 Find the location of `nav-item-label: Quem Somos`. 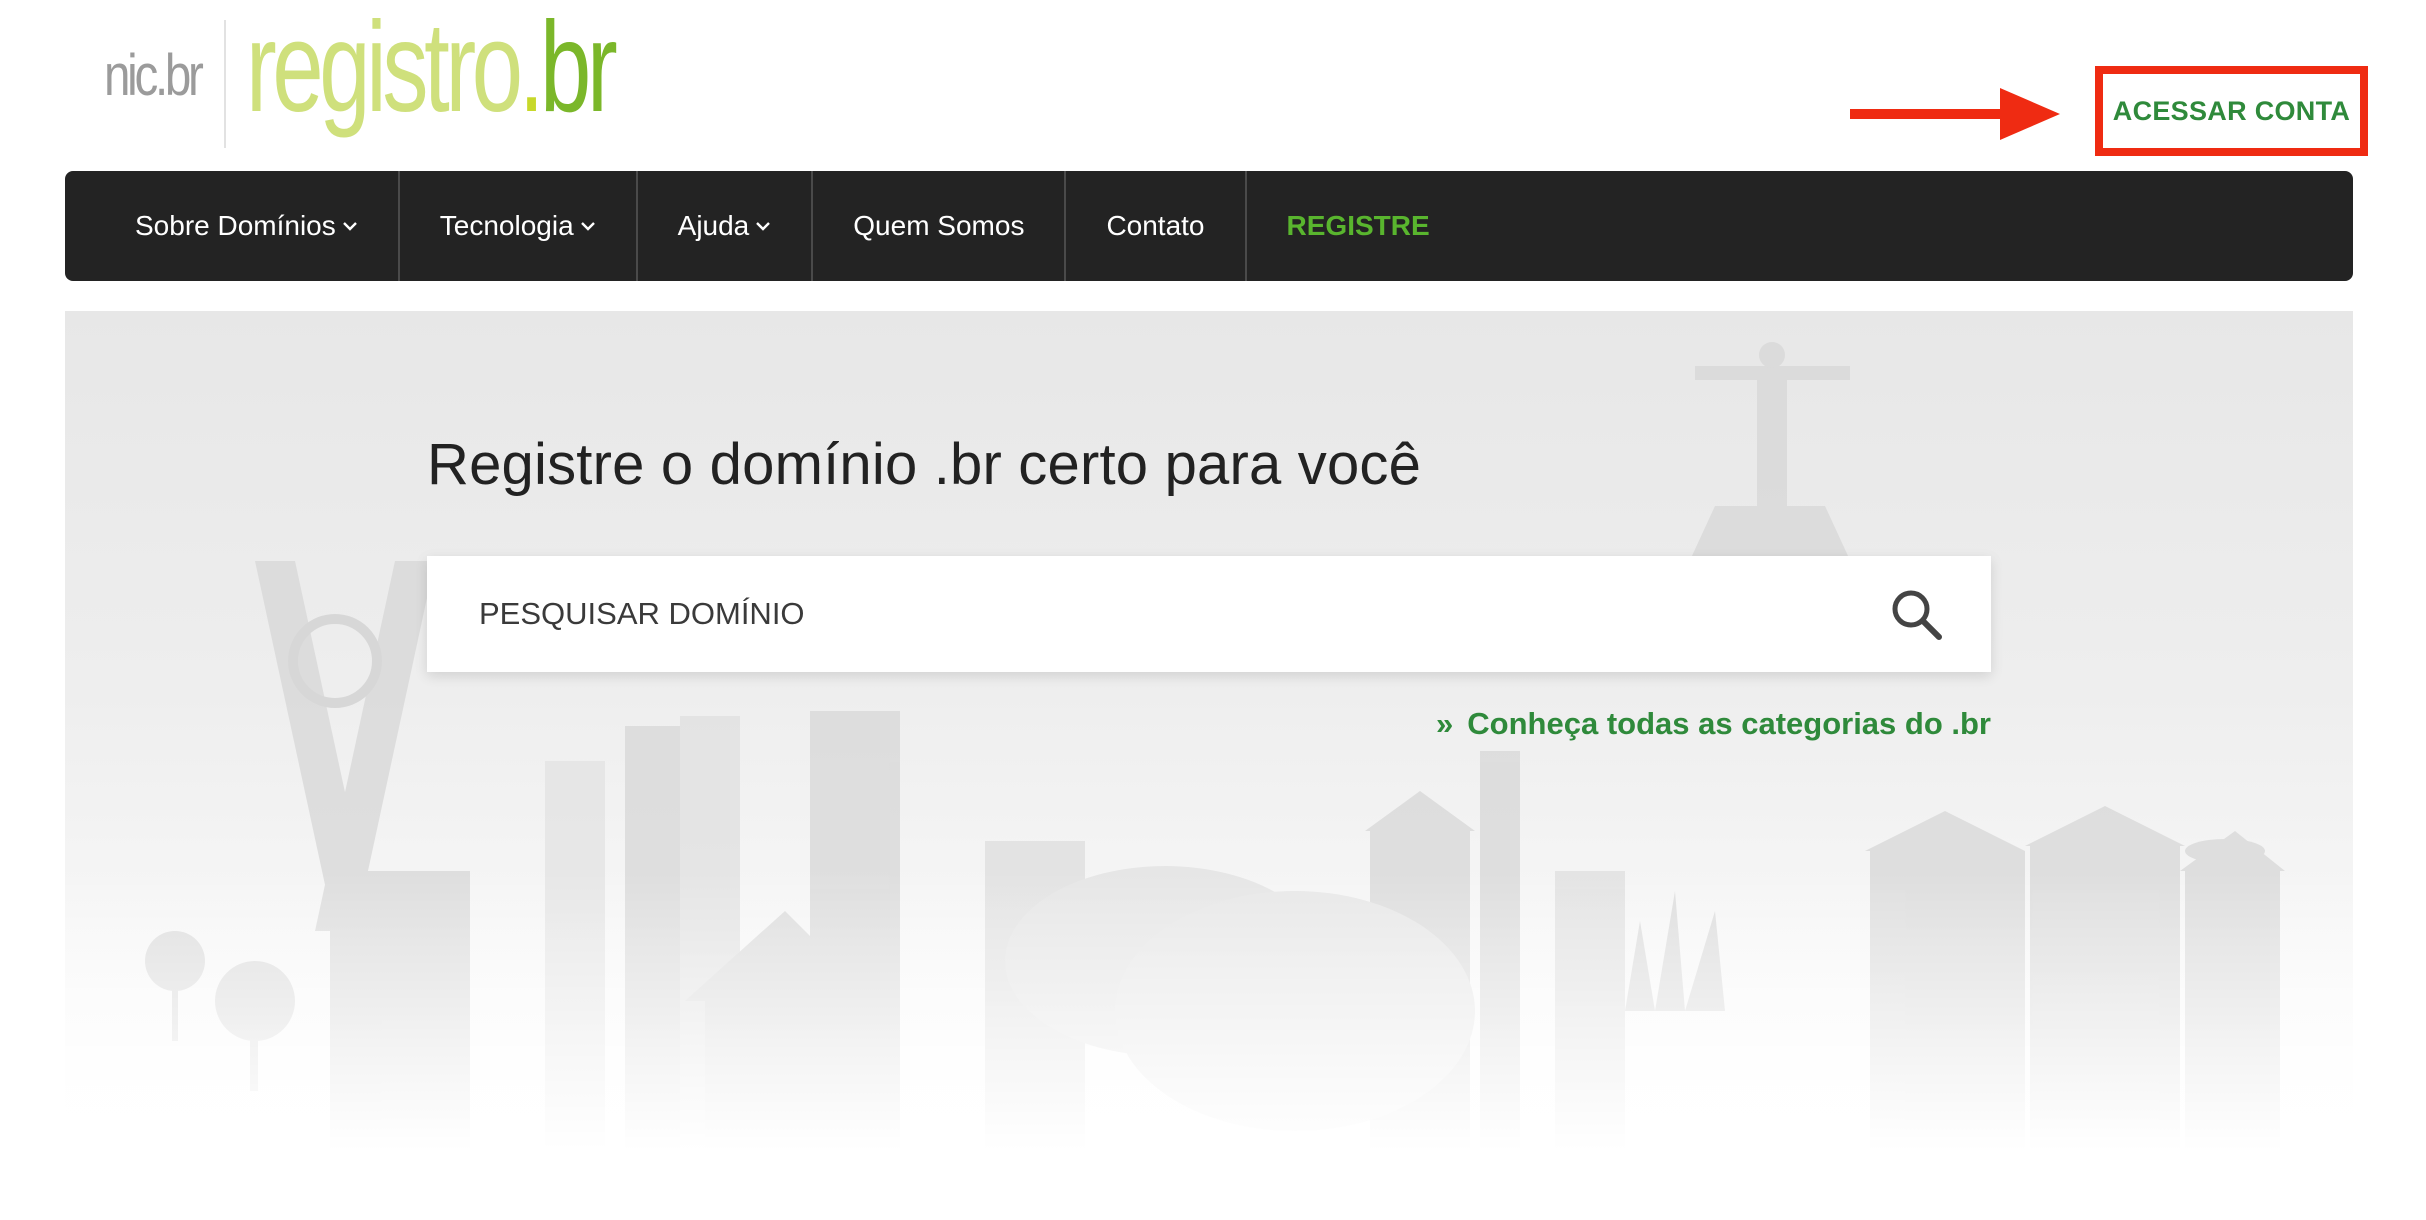

nav-item-label: Quem Somos is located at coordinates (939, 225).